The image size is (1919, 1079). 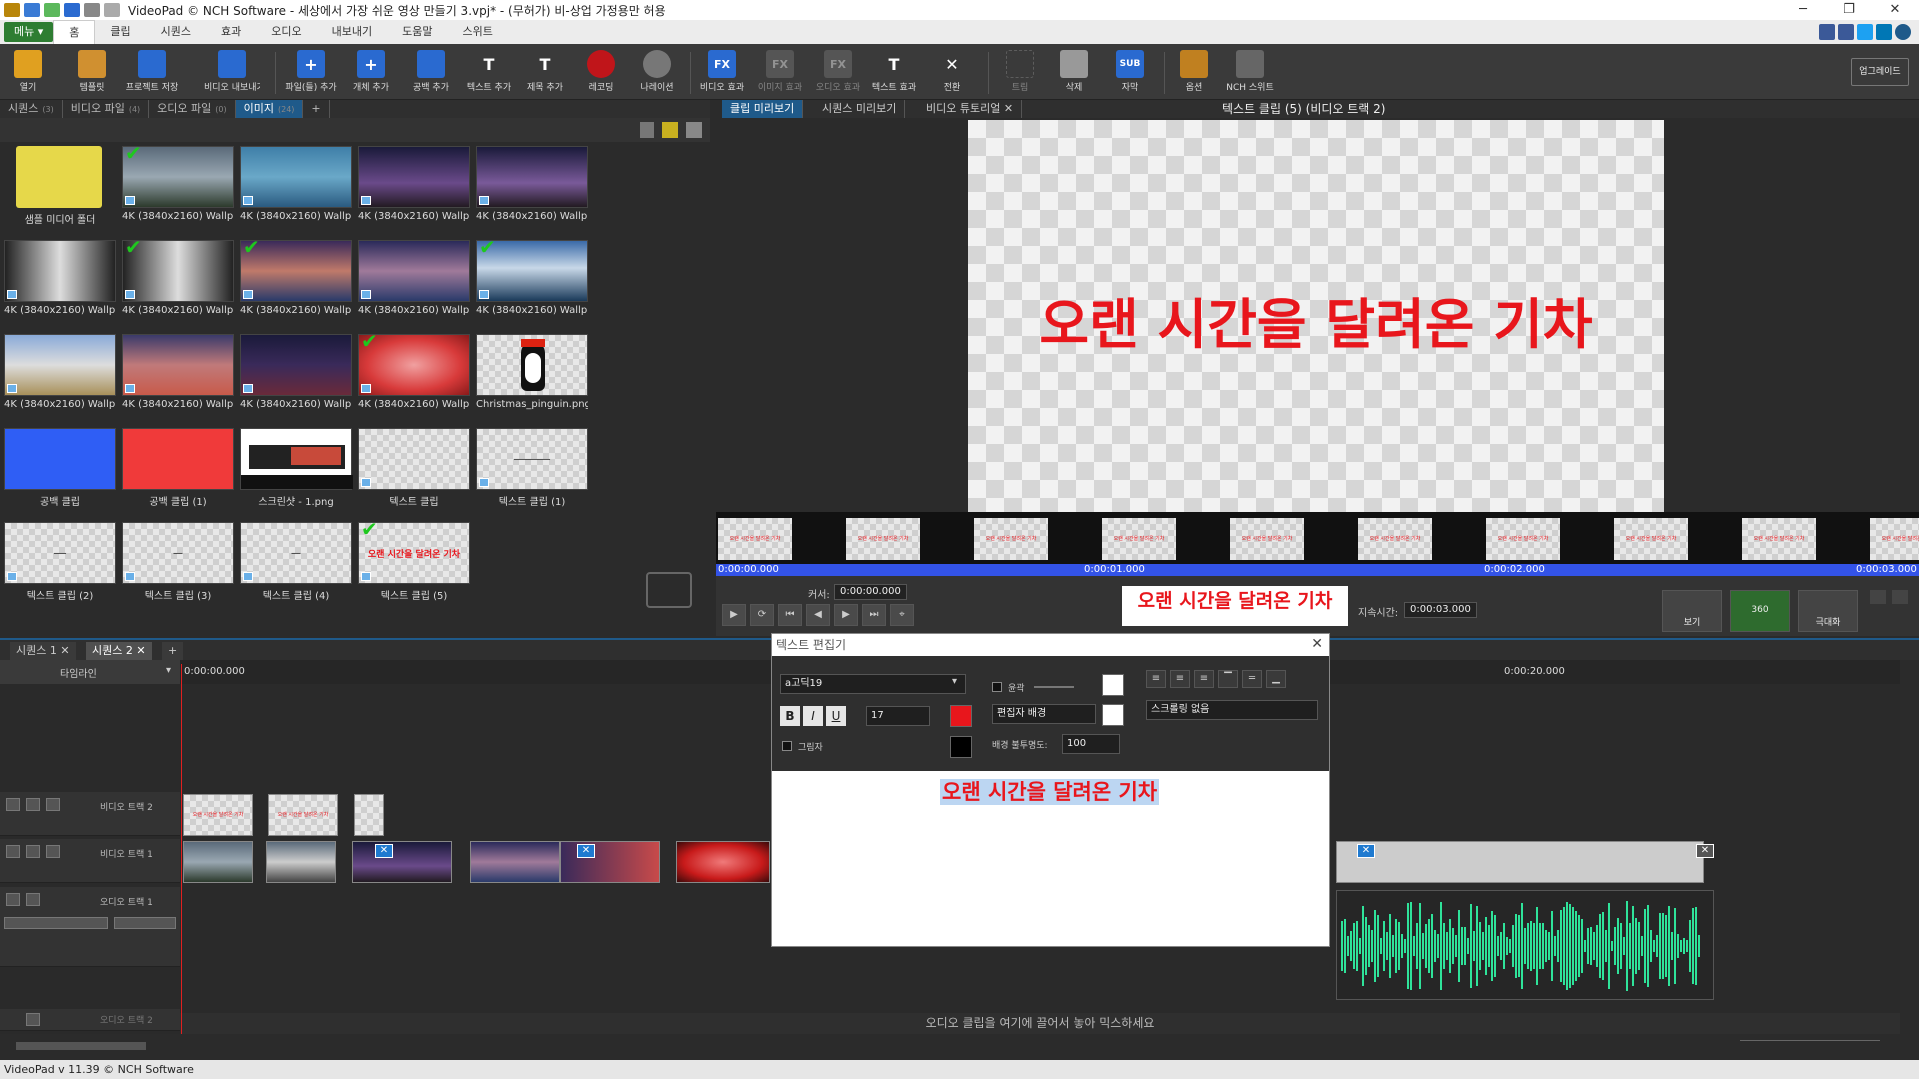 What do you see at coordinates (90, 1020) in the screenshot?
I see `track-header-audio-2: 오디오 트랙 2` at bounding box center [90, 1020].